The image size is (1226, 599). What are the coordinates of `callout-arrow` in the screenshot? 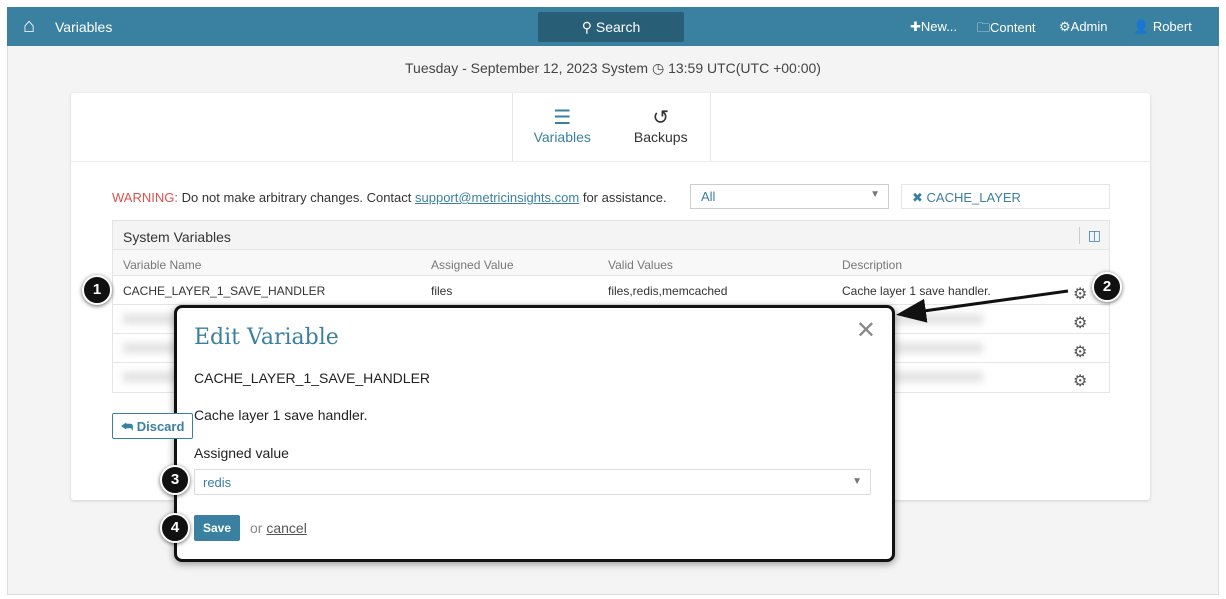 It's located at (982, 306).